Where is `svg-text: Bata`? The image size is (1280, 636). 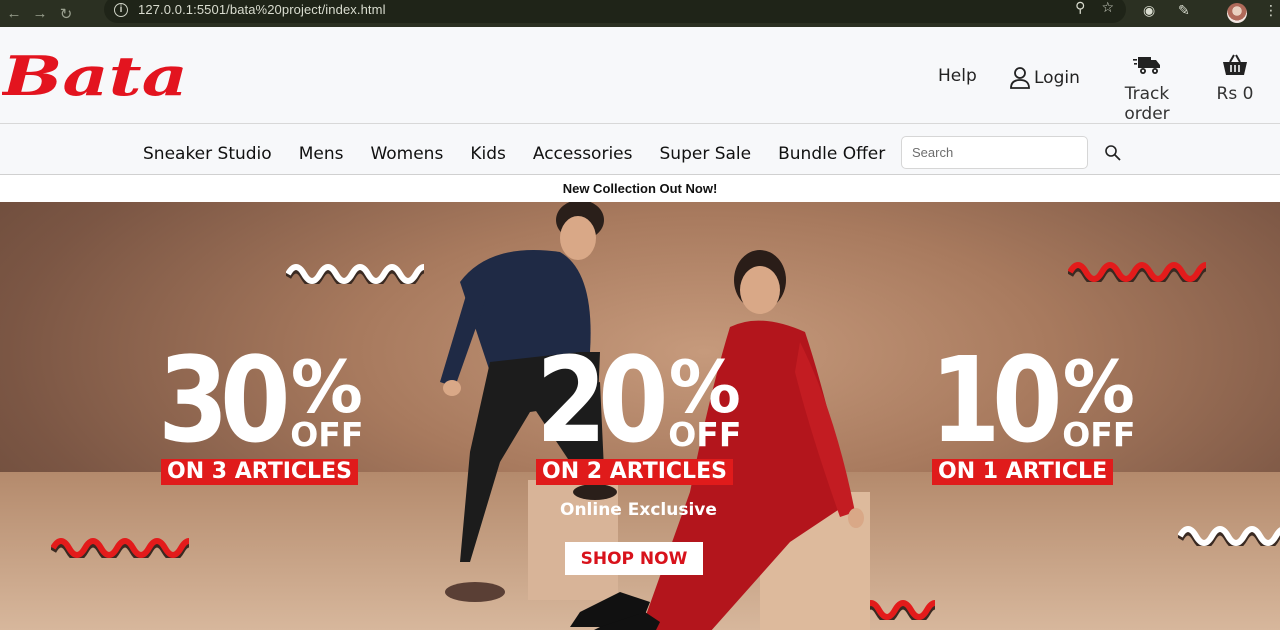
svg-text: Bata is located at coordinates (95, 77).